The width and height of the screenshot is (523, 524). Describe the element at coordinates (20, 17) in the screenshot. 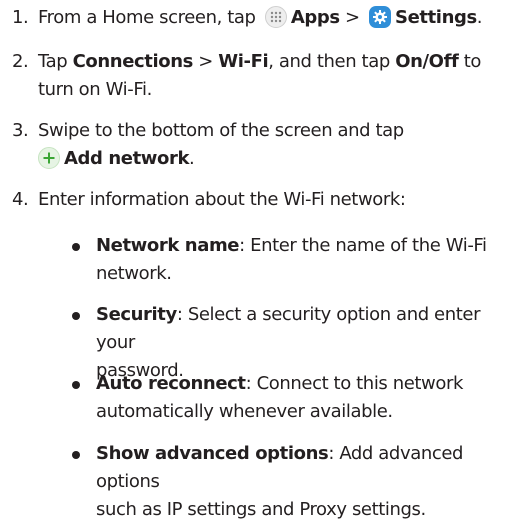

I see `step-number: 1.` at that location.